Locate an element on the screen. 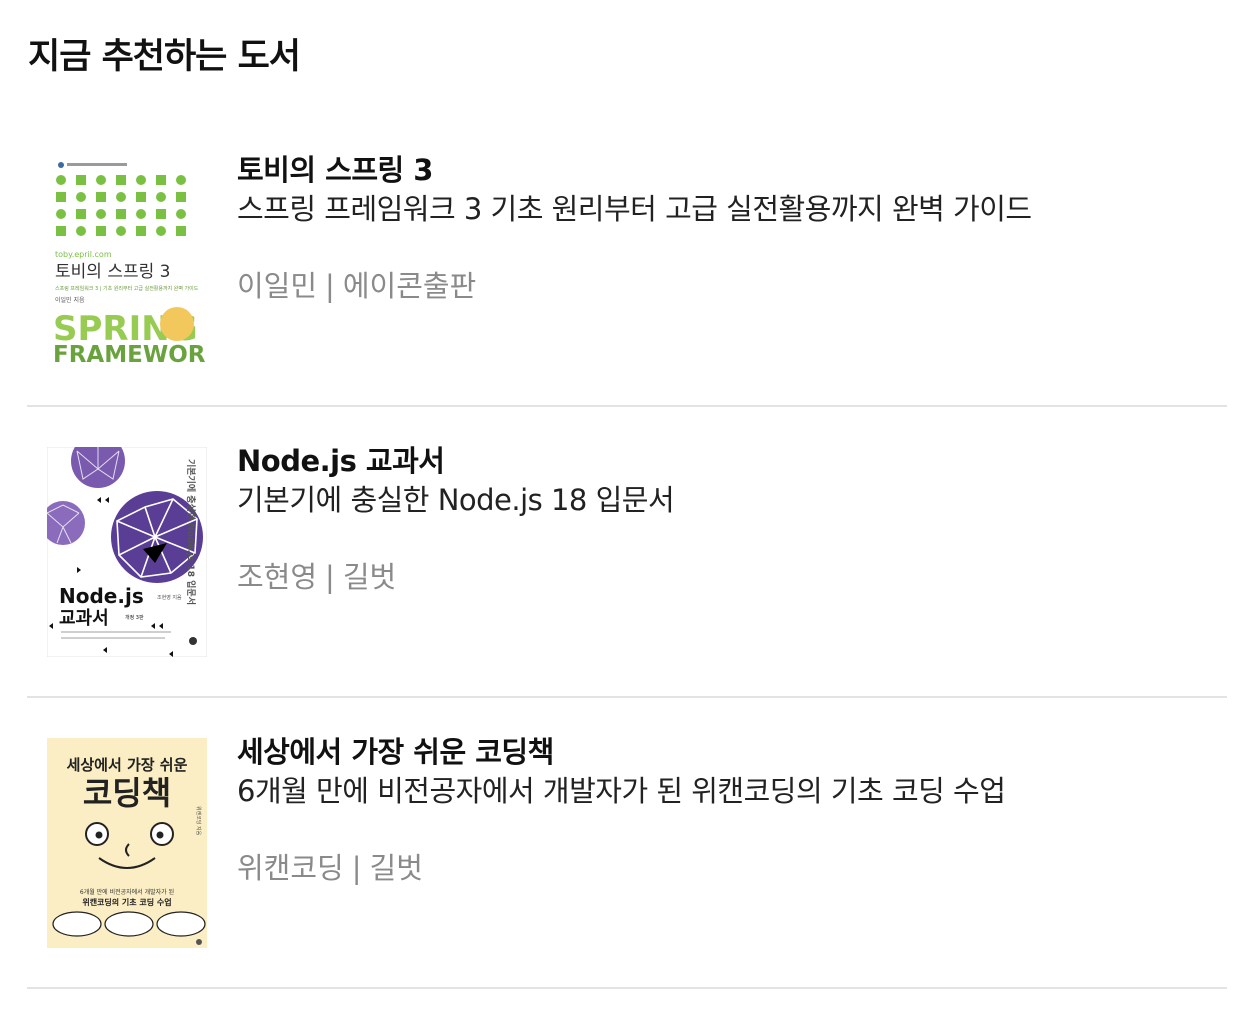 The image size is (1246, 1014). section-title: 지금 추천하는 도서 is located at coordinates (164, 57).